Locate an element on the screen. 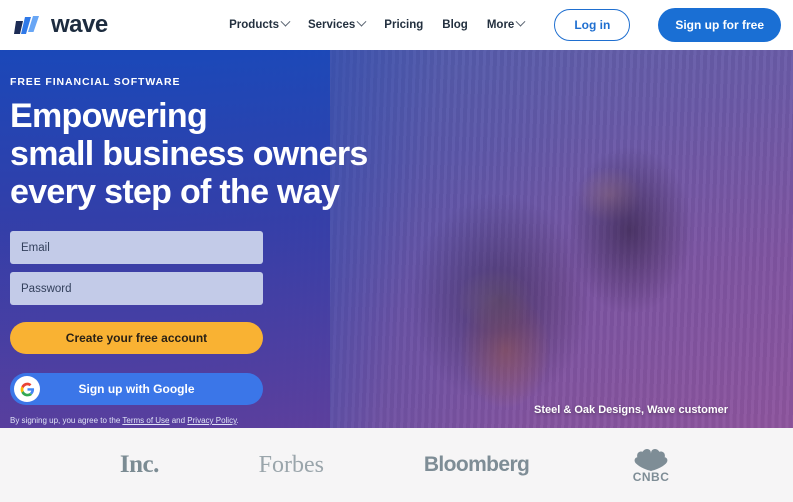 This screenshot has height=502, width=793. nav-item-pricing: Pricing is located at coordinates (403, 25).